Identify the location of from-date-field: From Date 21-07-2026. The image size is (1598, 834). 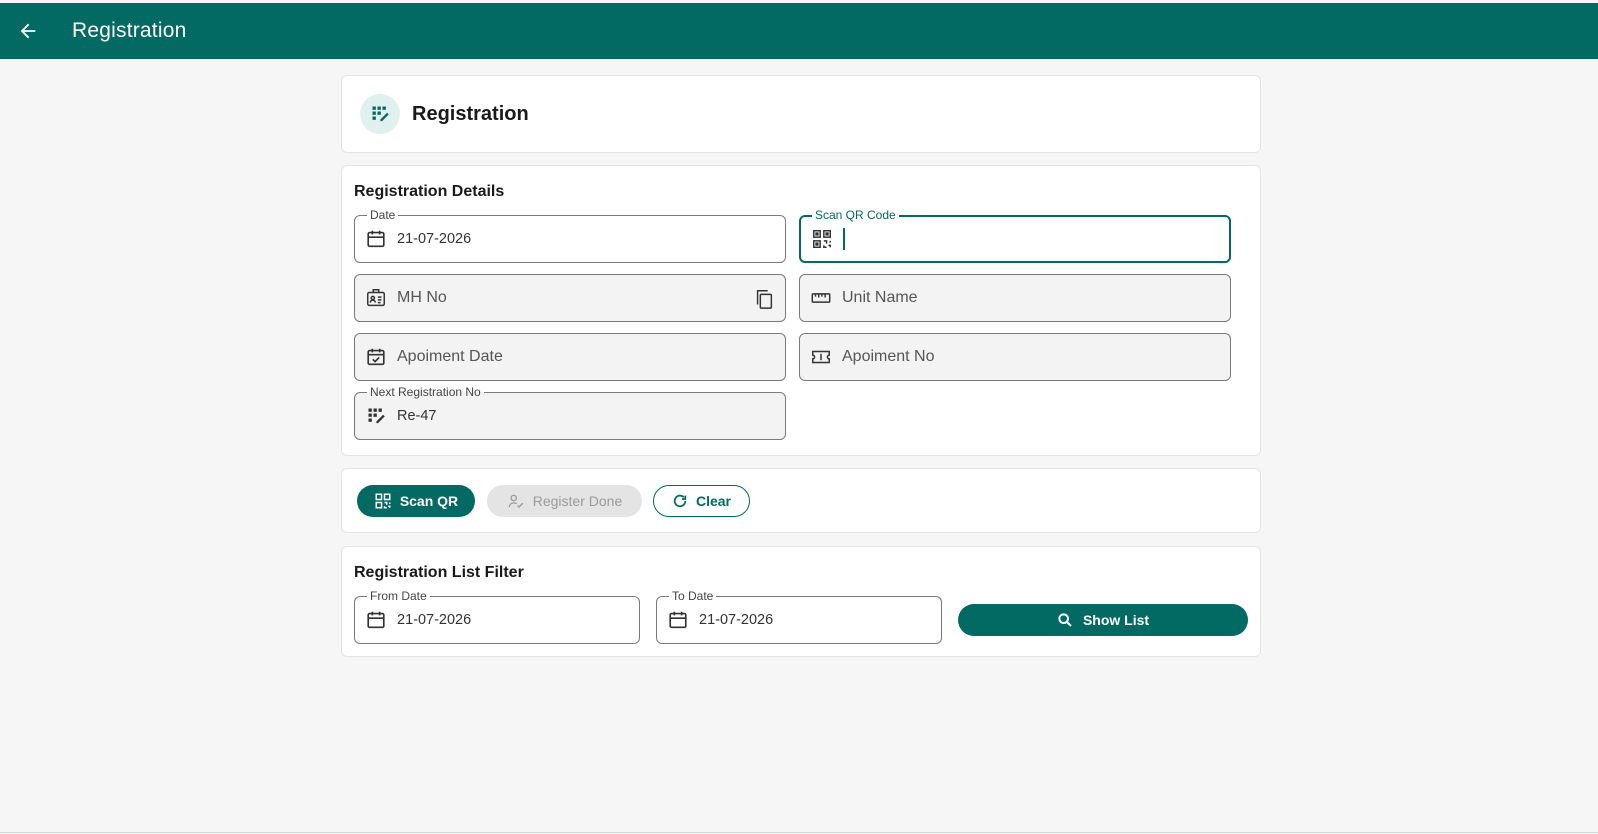
(497, 616).